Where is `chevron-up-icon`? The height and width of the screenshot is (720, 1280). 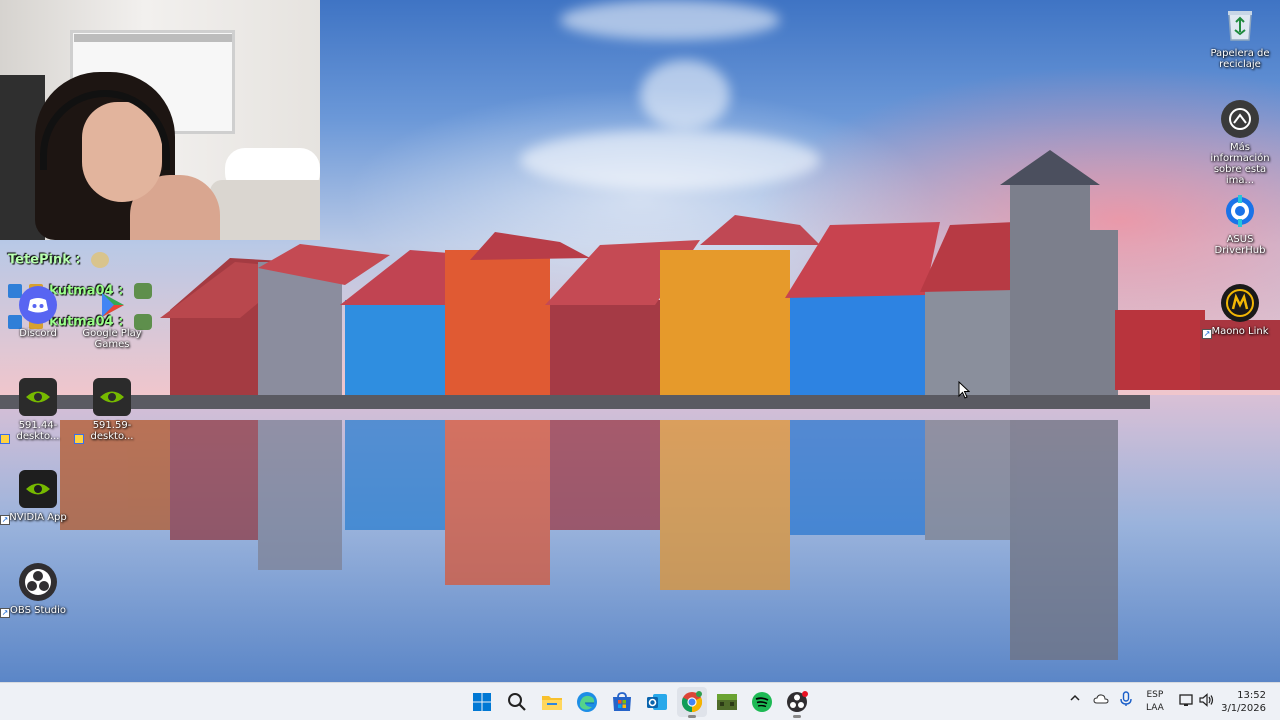
chevron-up-icon is located at coordinates (1075, 697).